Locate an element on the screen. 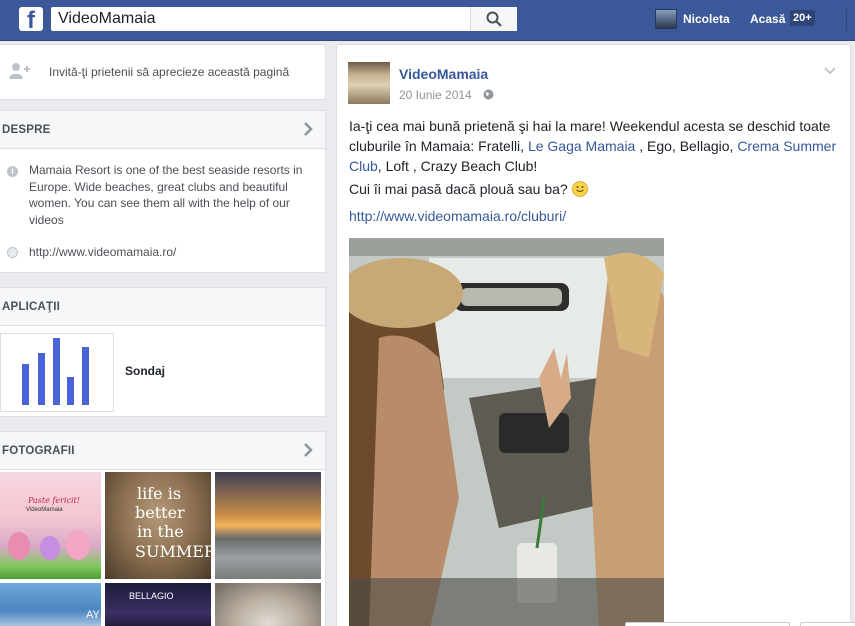 The image size is (855, 626). about-header: DESPRE is located at coordinates (162, 130).